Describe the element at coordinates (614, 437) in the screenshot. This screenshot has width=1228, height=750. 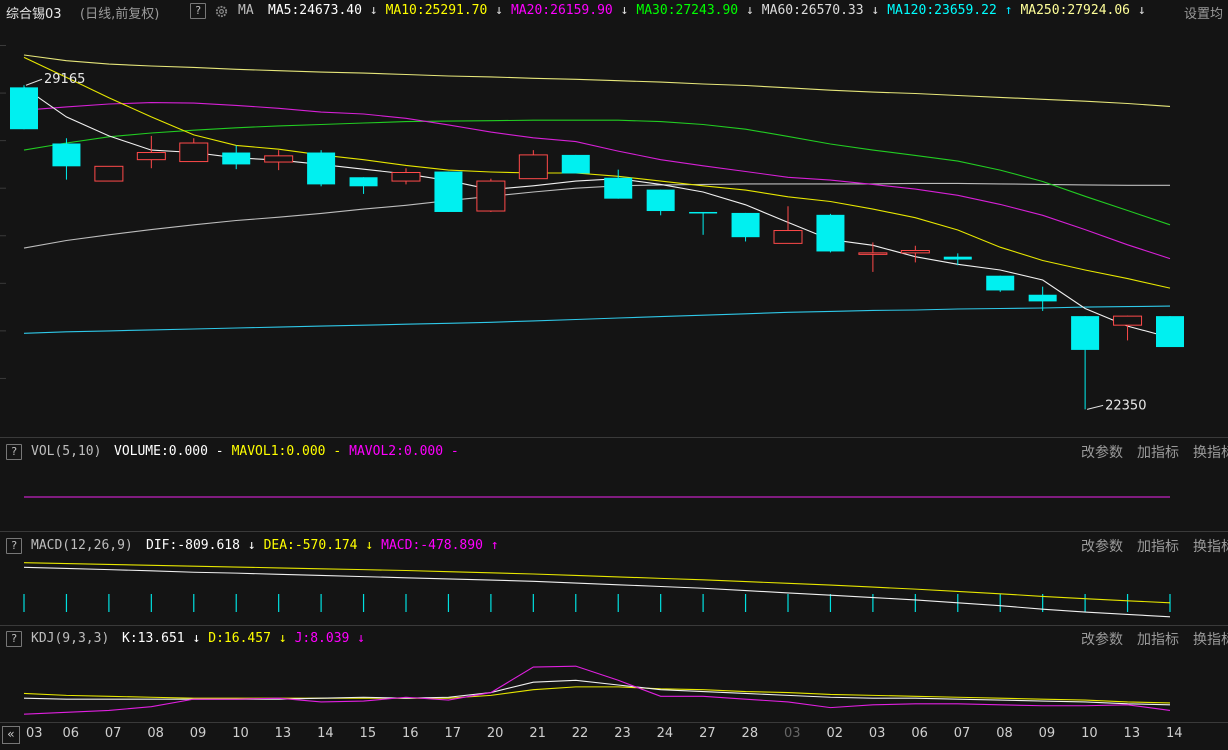
I see `divider` at that location.